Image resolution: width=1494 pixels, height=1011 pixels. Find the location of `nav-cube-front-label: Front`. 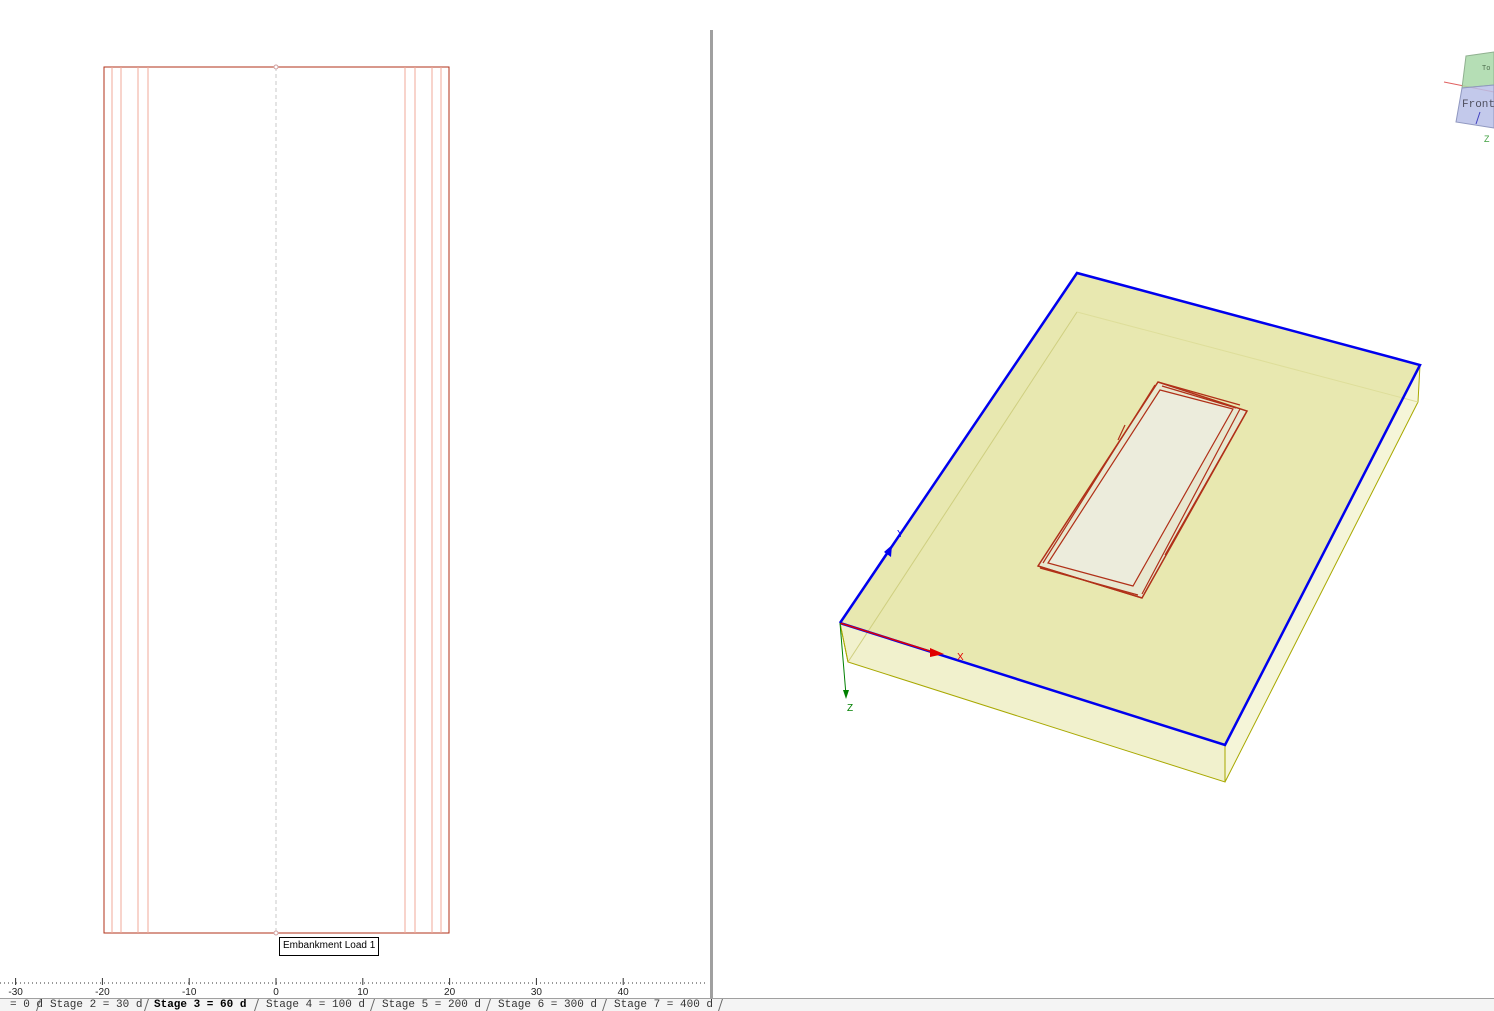

nav-cube-front-label: Front is located at coordinates (1478, 105).